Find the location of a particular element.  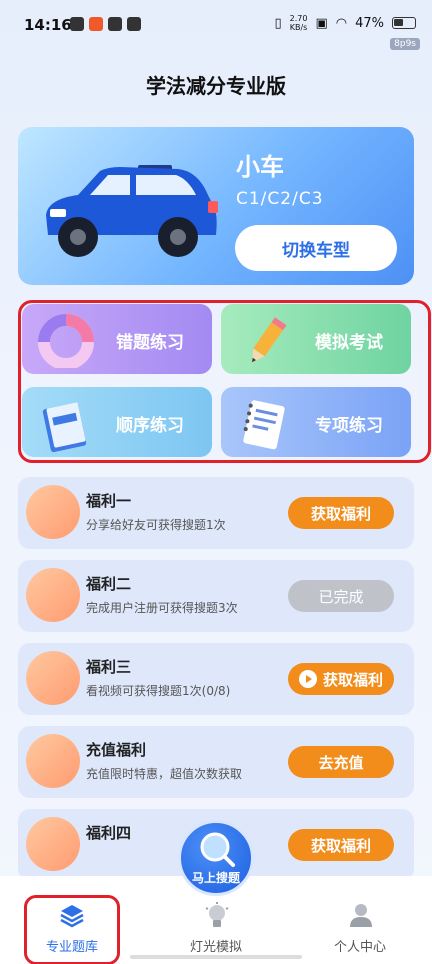

vibrate-icon: ▯ is located at coordinates (278, 23).